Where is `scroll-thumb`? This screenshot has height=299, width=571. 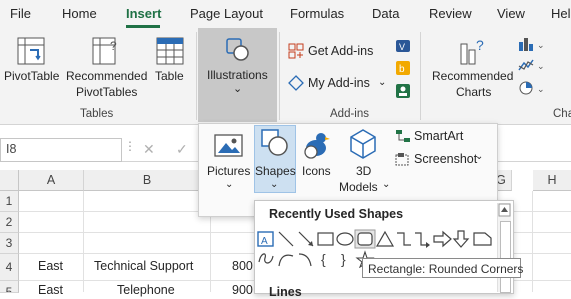 scroll-thumb is located at coordinates (505, 257).